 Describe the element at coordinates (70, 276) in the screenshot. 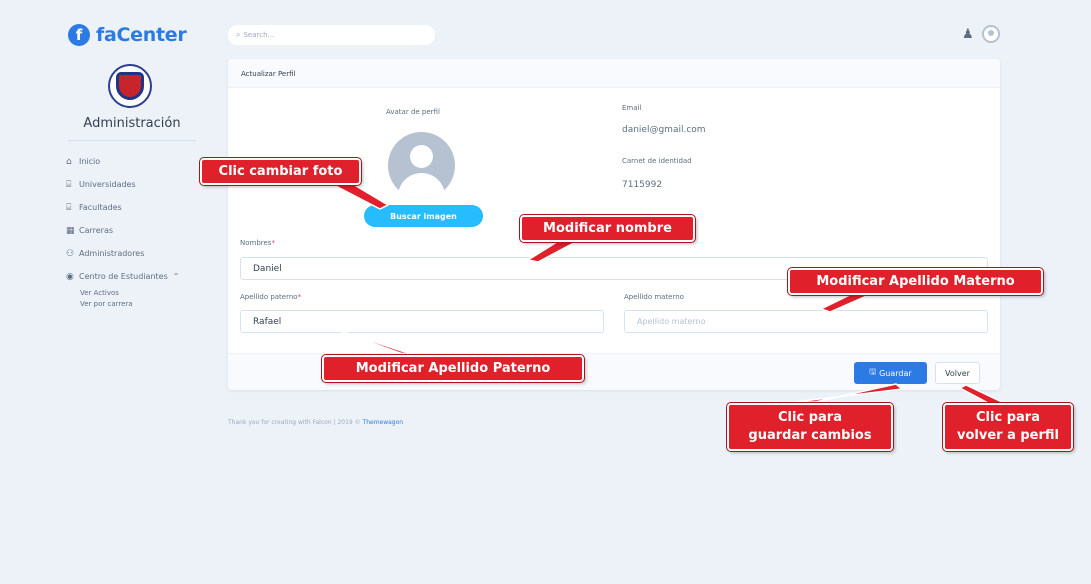

I see `student-center-icon: ◉` at that location.